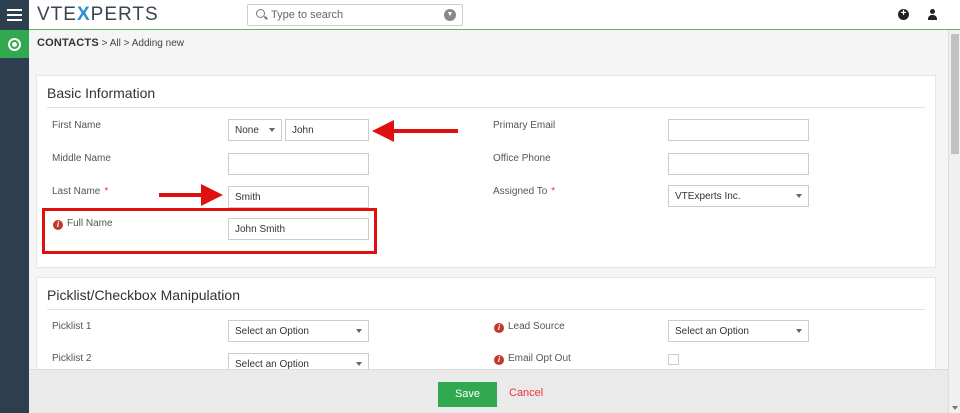 The height and width of the screenshot is (413, 960). Describe the element at coordinates (932, 14) in the screenshot. I see `user-profile-icon` at that location.